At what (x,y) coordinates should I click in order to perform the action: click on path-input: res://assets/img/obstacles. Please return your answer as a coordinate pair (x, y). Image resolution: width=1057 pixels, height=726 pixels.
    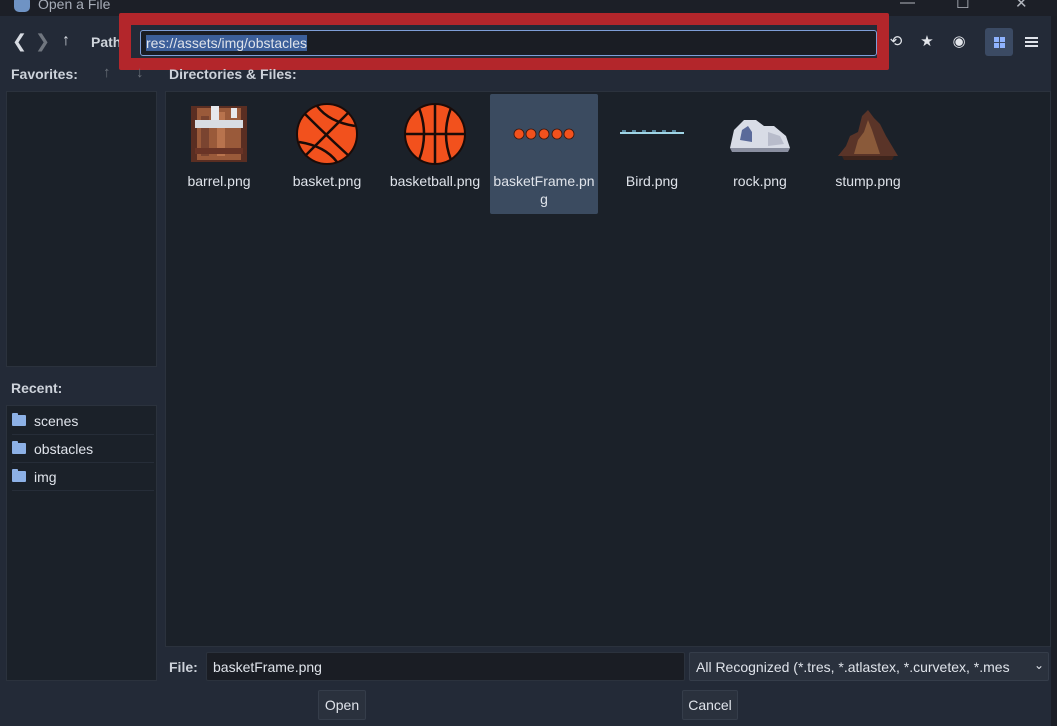
    Looking at the image, I should click on (508, 43).